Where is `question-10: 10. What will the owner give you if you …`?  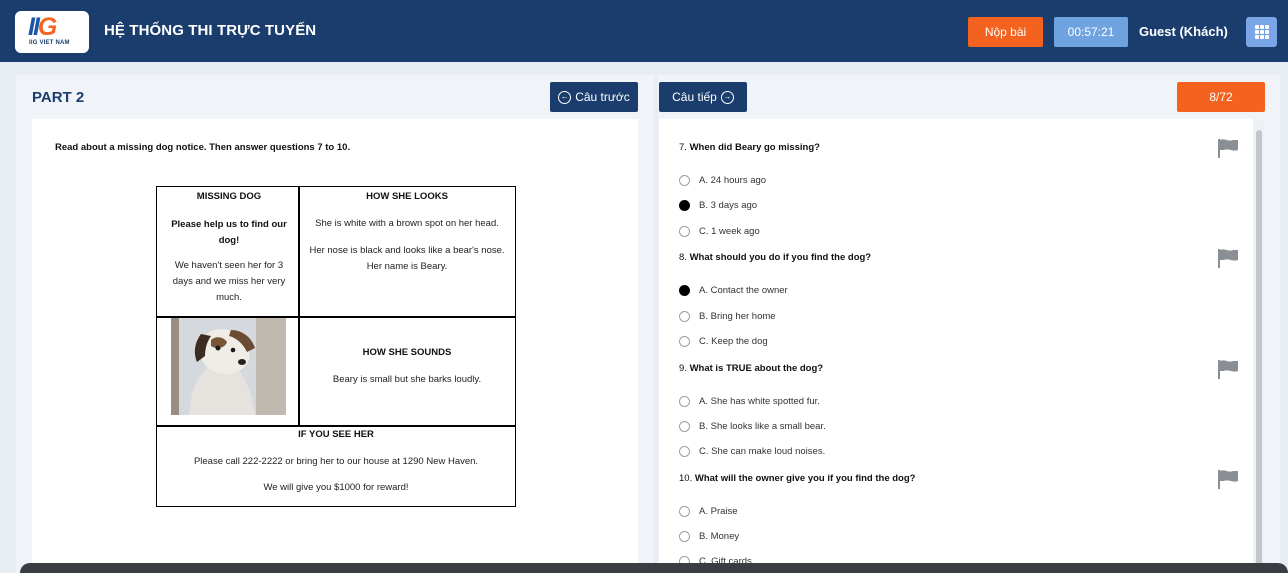 question-10: 10. What will the owner give you if you … is located at coordinates (797, 478).